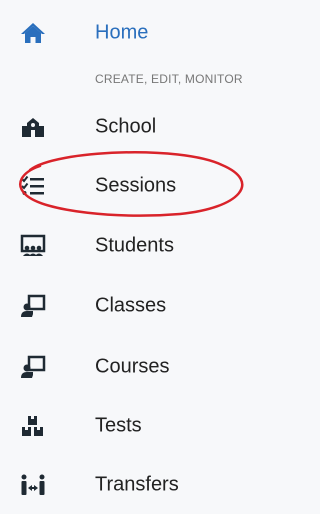 The image size is (320, 514). Describe the element at coordinates (33, 485) in the screenshot. I see `transfer-icon` at that location.